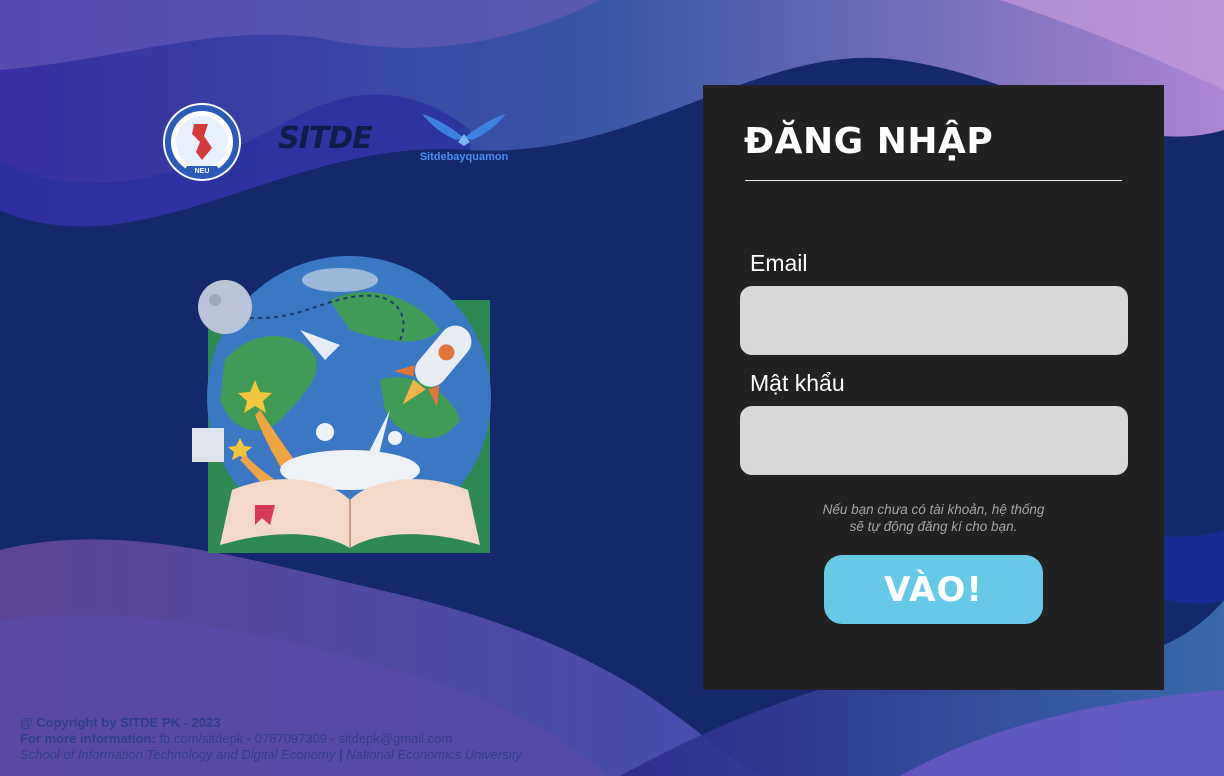  I want to click on note-line-1: Nếu bạn chưa có tài khoản, hệ thống, so click(933, 509).